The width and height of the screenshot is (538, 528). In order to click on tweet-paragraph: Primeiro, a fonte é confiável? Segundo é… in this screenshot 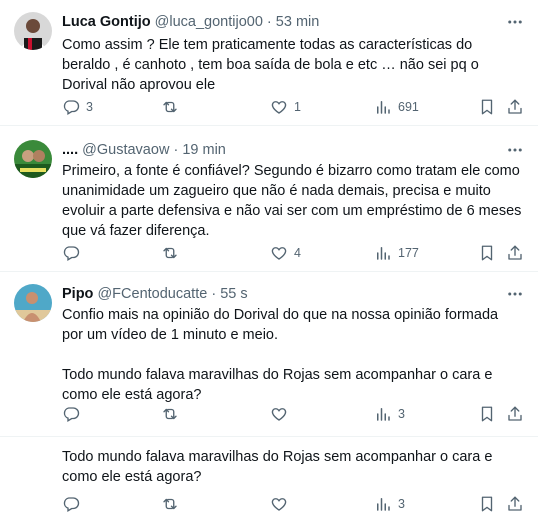, I will do `click(292, 201)`.